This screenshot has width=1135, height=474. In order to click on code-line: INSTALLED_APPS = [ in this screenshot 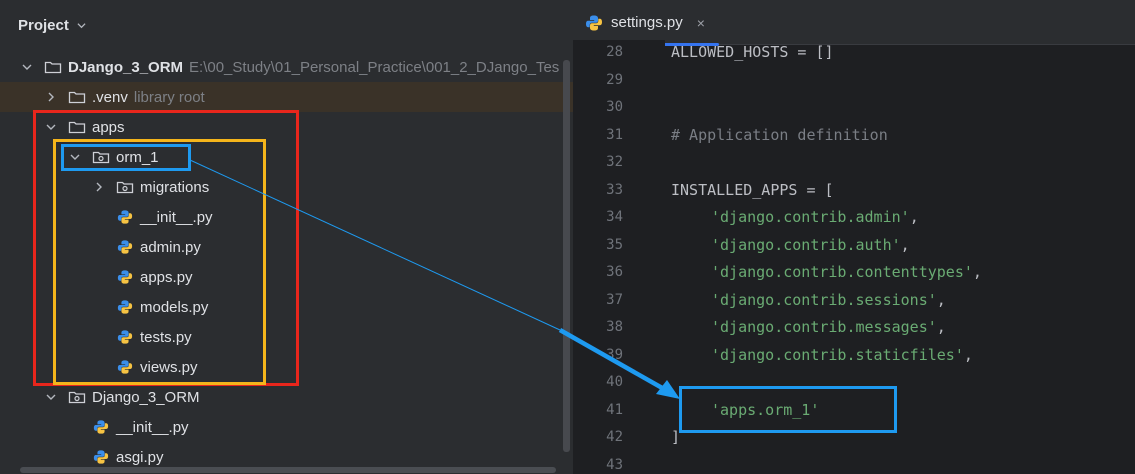, I will do `click(752, 190)`.